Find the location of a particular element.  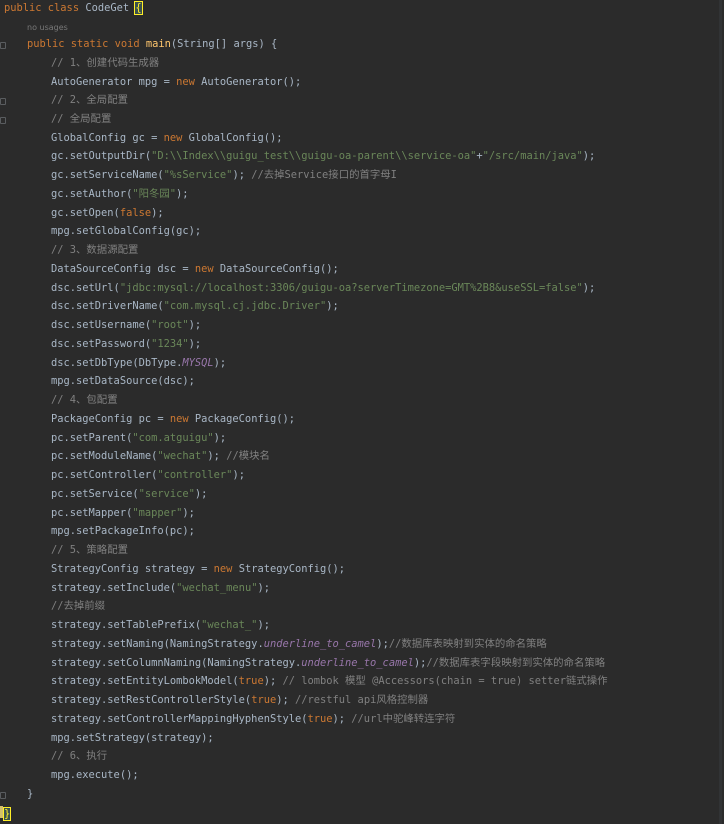

code-token: mpg.setGlobalConfig(gc); is located at coordinates (126, 231).